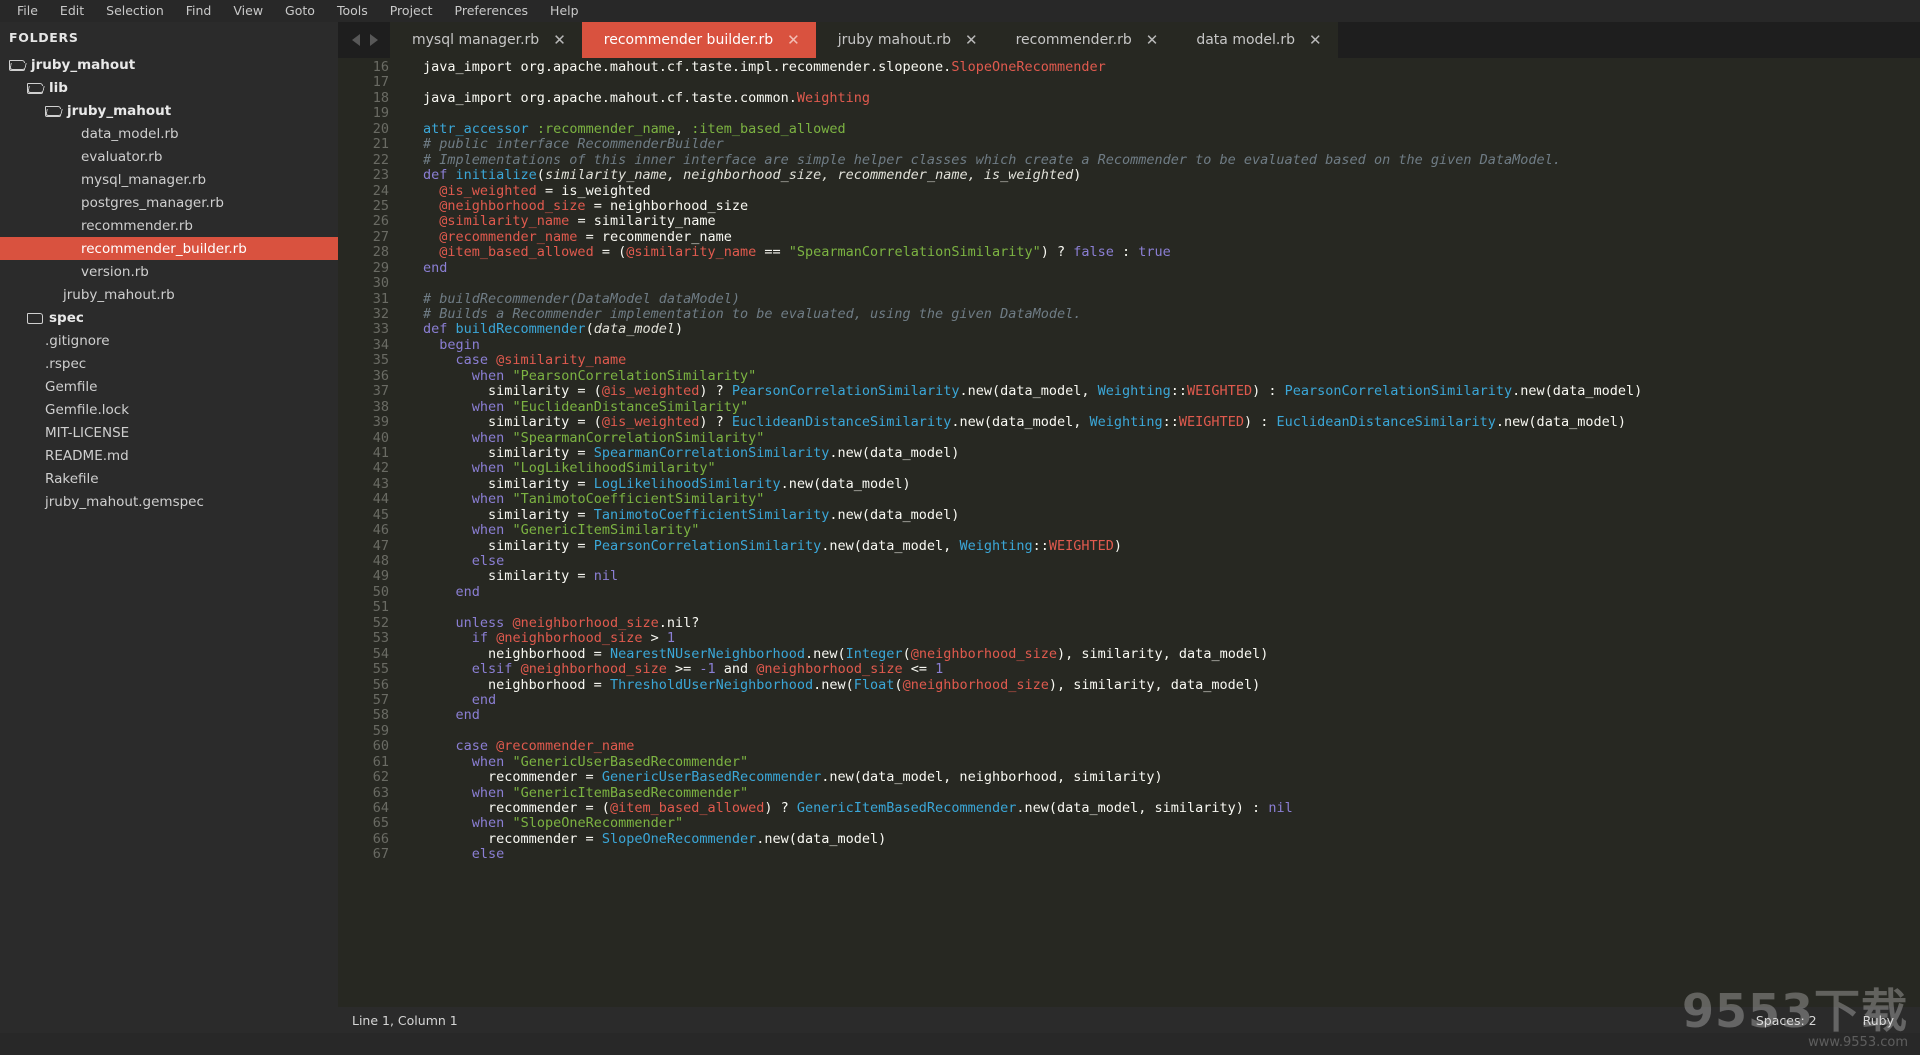 This screenshot has width=1920, height=1055. What do you see at coordinates (1171, 144) in the screenshot?
I see `code-line: # public interface RecommenderBuilder` at bounding box center [1171, 144].